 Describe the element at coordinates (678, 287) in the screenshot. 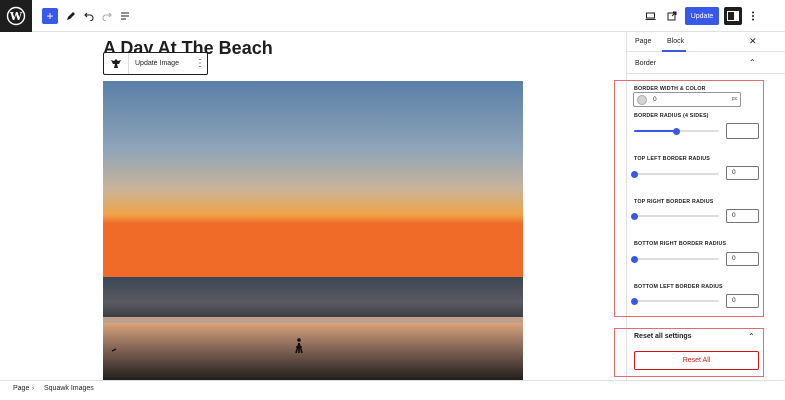

I see `corner-label-bottom-left: BOTTOM LEFT BORDER RADIUS` at that location.